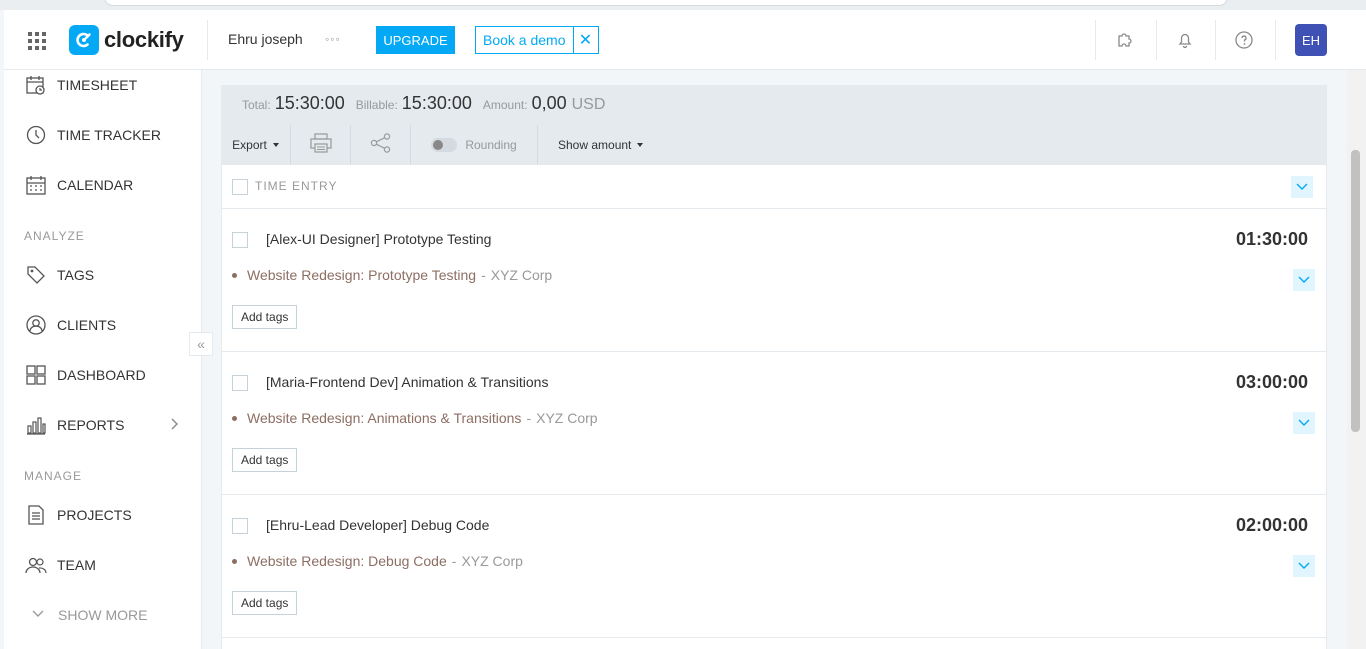 This screenshot has height=649, width=1366. I want to click on sidebar-item-reports: REPORTS, so click(103, 425).